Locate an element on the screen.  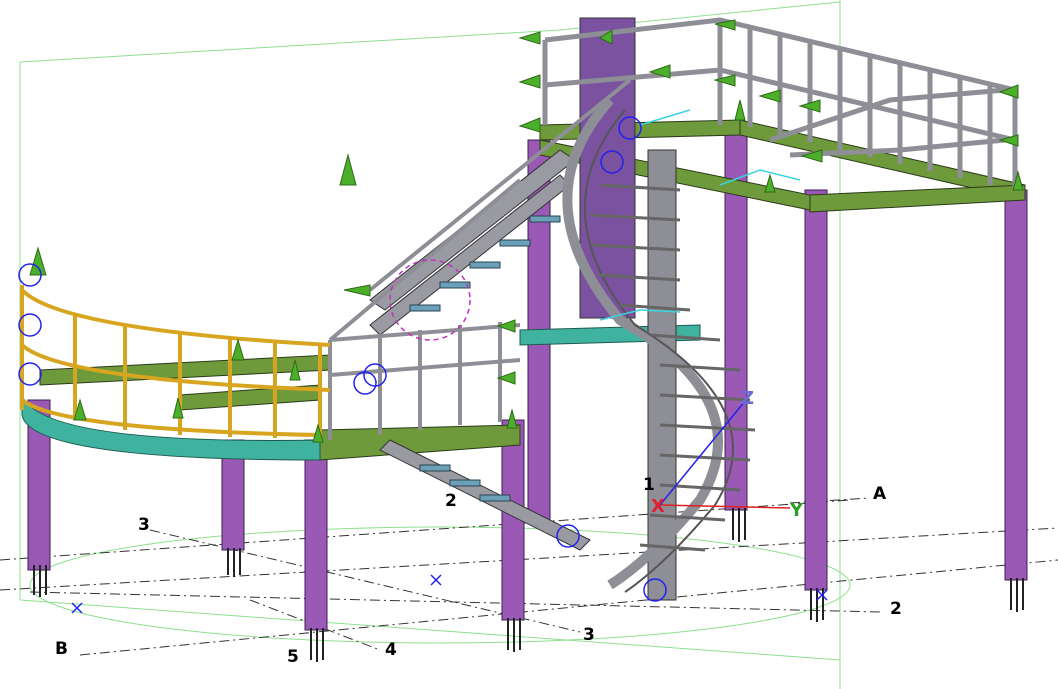
grid-label-5: 5 is located at coordinates (293, 657).